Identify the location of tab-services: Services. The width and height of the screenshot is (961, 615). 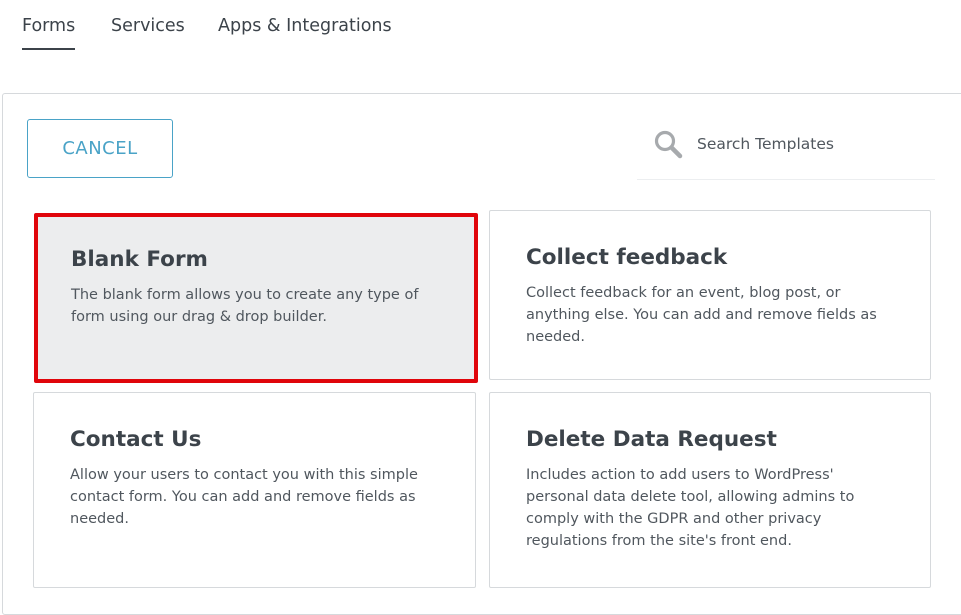
(148, 26).